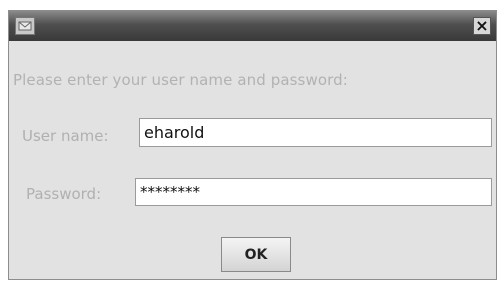  I want to click on username-field, so click(315, 132).